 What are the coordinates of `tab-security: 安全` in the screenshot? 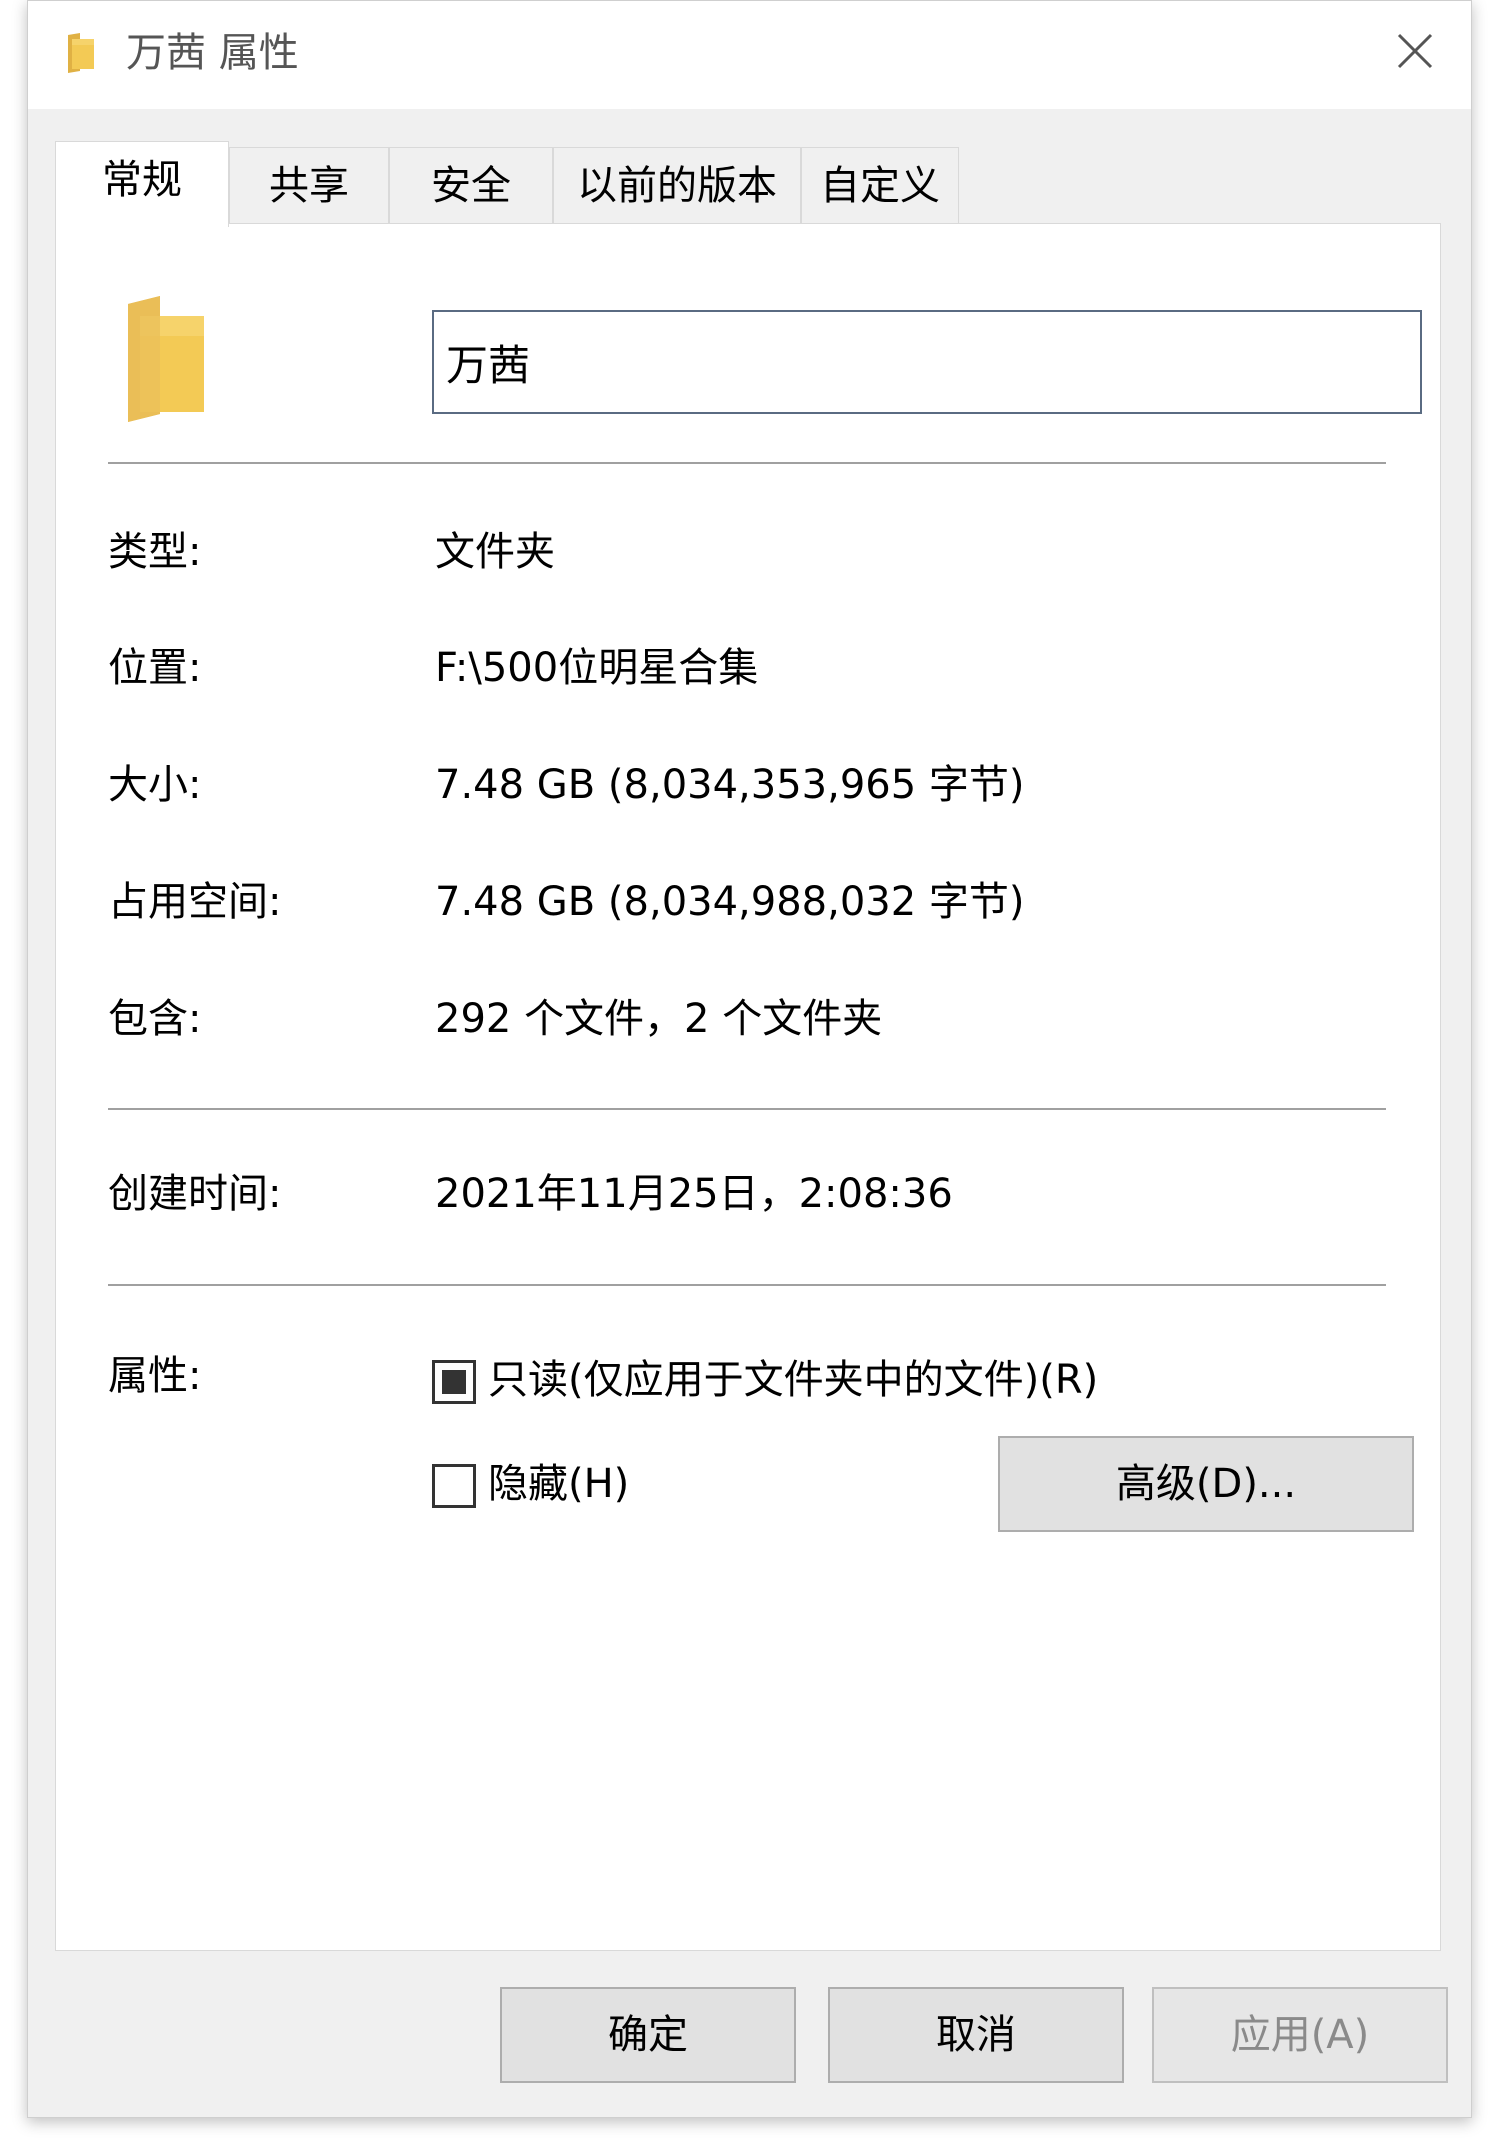 It's located at (471, 185).